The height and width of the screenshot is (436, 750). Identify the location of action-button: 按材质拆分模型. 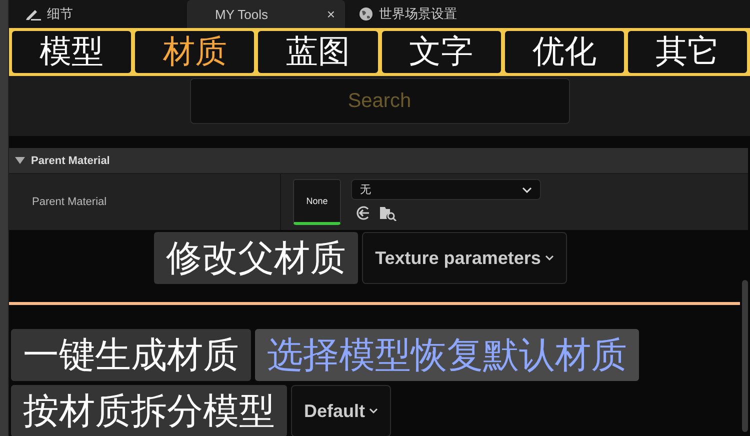
(149, 410).